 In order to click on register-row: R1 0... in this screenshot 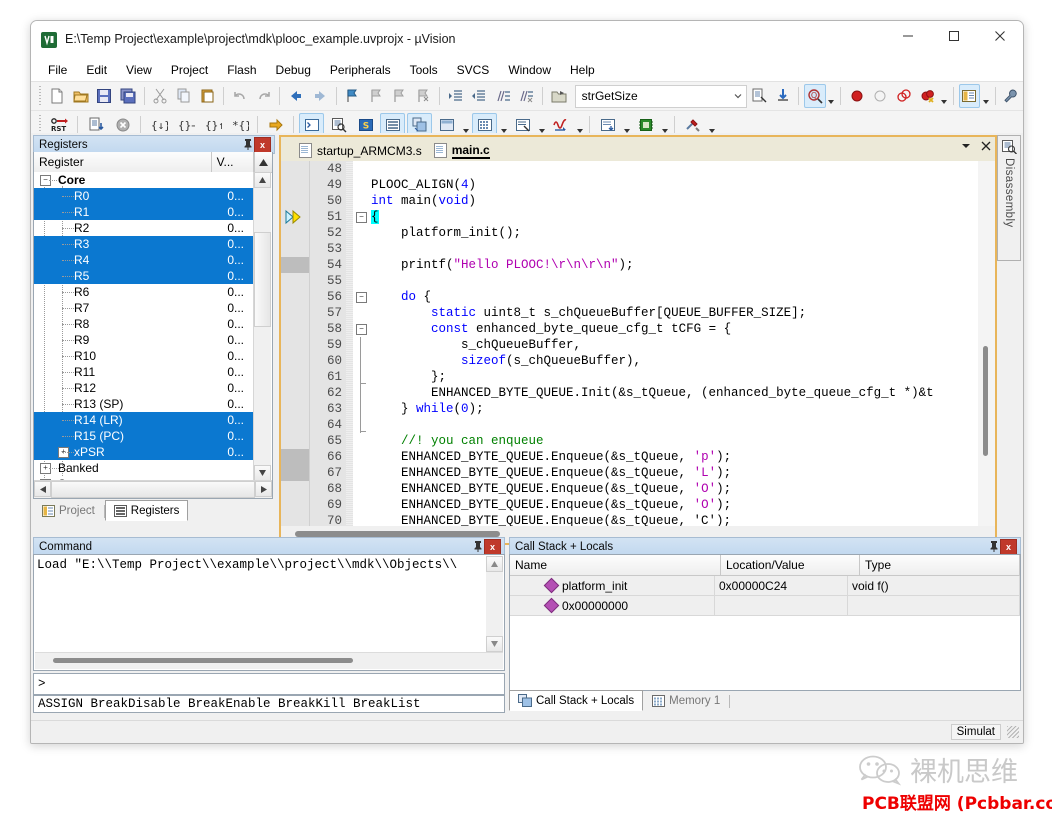, I will do `click(143, 212)`.